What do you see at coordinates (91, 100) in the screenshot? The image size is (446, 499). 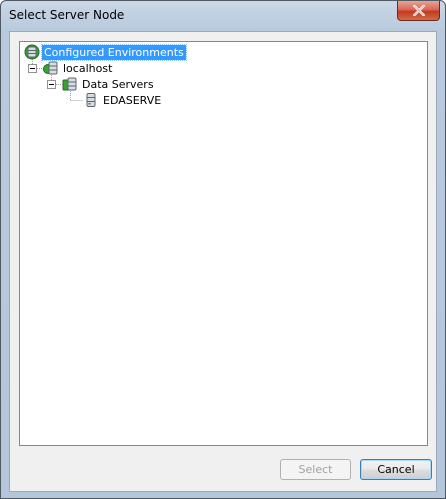 I see `database-icon` at bounding box center [91, 100].